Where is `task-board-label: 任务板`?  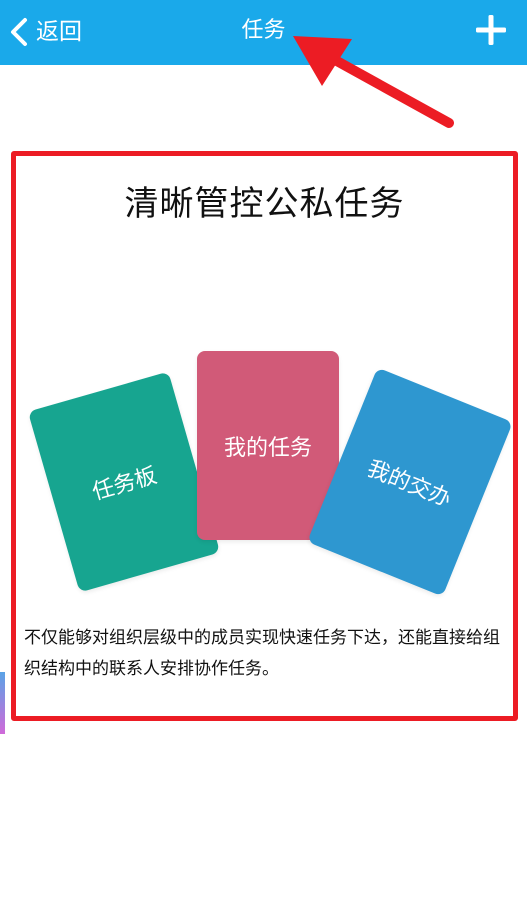
task-board-label: 任务板 is located at coordinates (124, 484).